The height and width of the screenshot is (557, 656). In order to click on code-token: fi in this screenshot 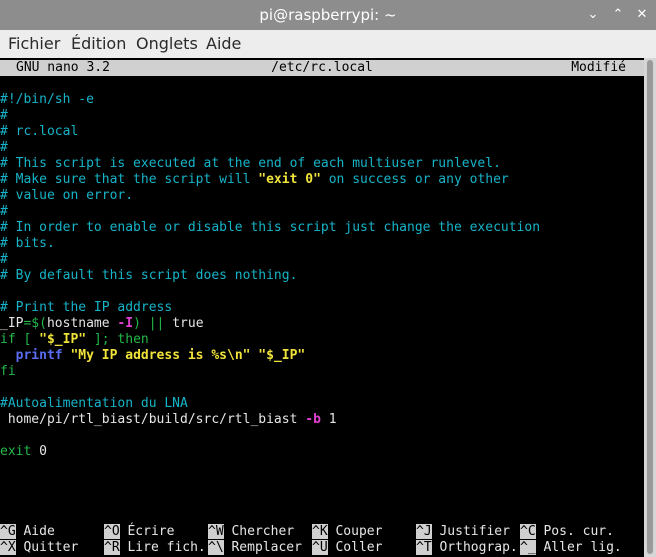, I will do `click(8, 371)`.